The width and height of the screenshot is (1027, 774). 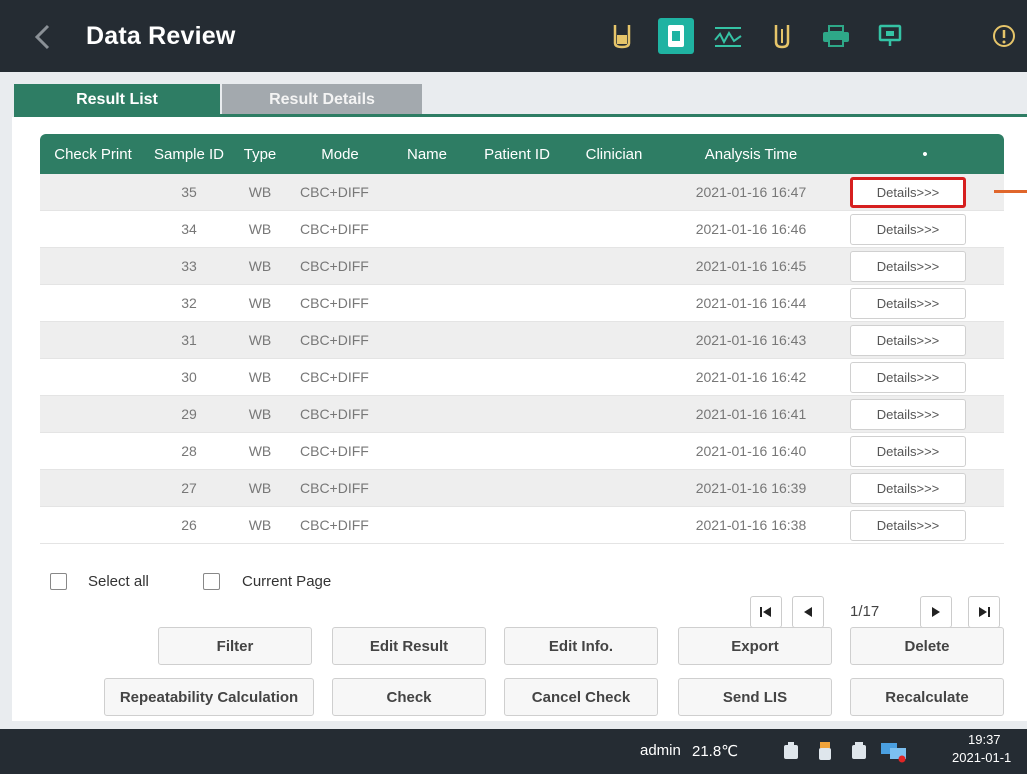 I want to click on diluent-status-icon, so click(x=825, y=751).